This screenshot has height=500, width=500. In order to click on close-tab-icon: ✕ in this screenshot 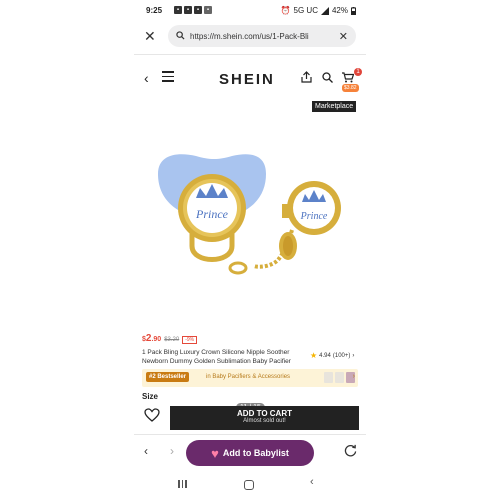, I will do `click(150, 36)`.